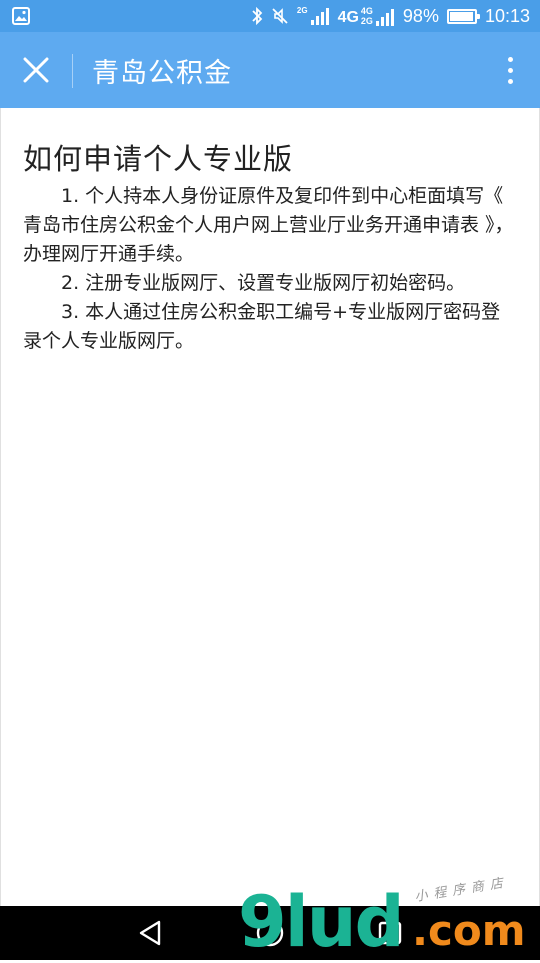  I want to click on status-icons: 2G 4G 4G 2G 98% 10:13, so click(390, 16).